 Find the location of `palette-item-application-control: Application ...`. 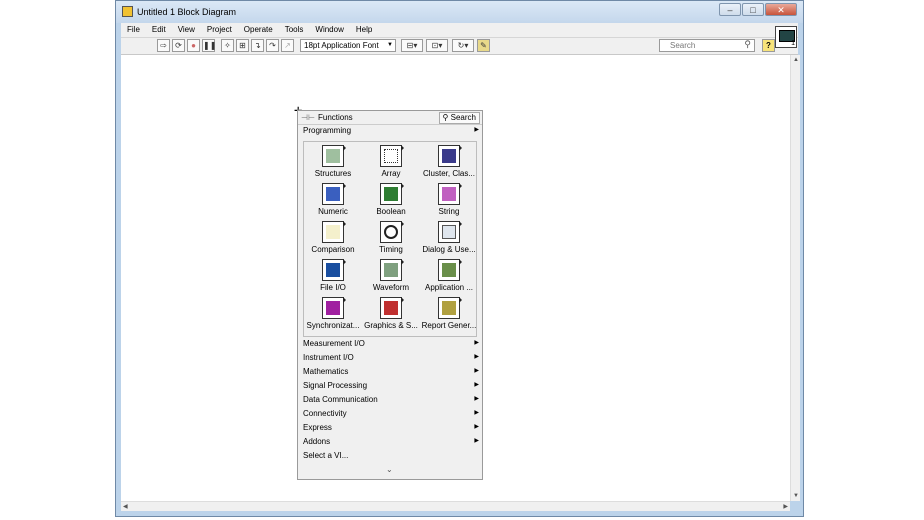

palette-item-application-control: Application ... is located at coordinates (449, 278).